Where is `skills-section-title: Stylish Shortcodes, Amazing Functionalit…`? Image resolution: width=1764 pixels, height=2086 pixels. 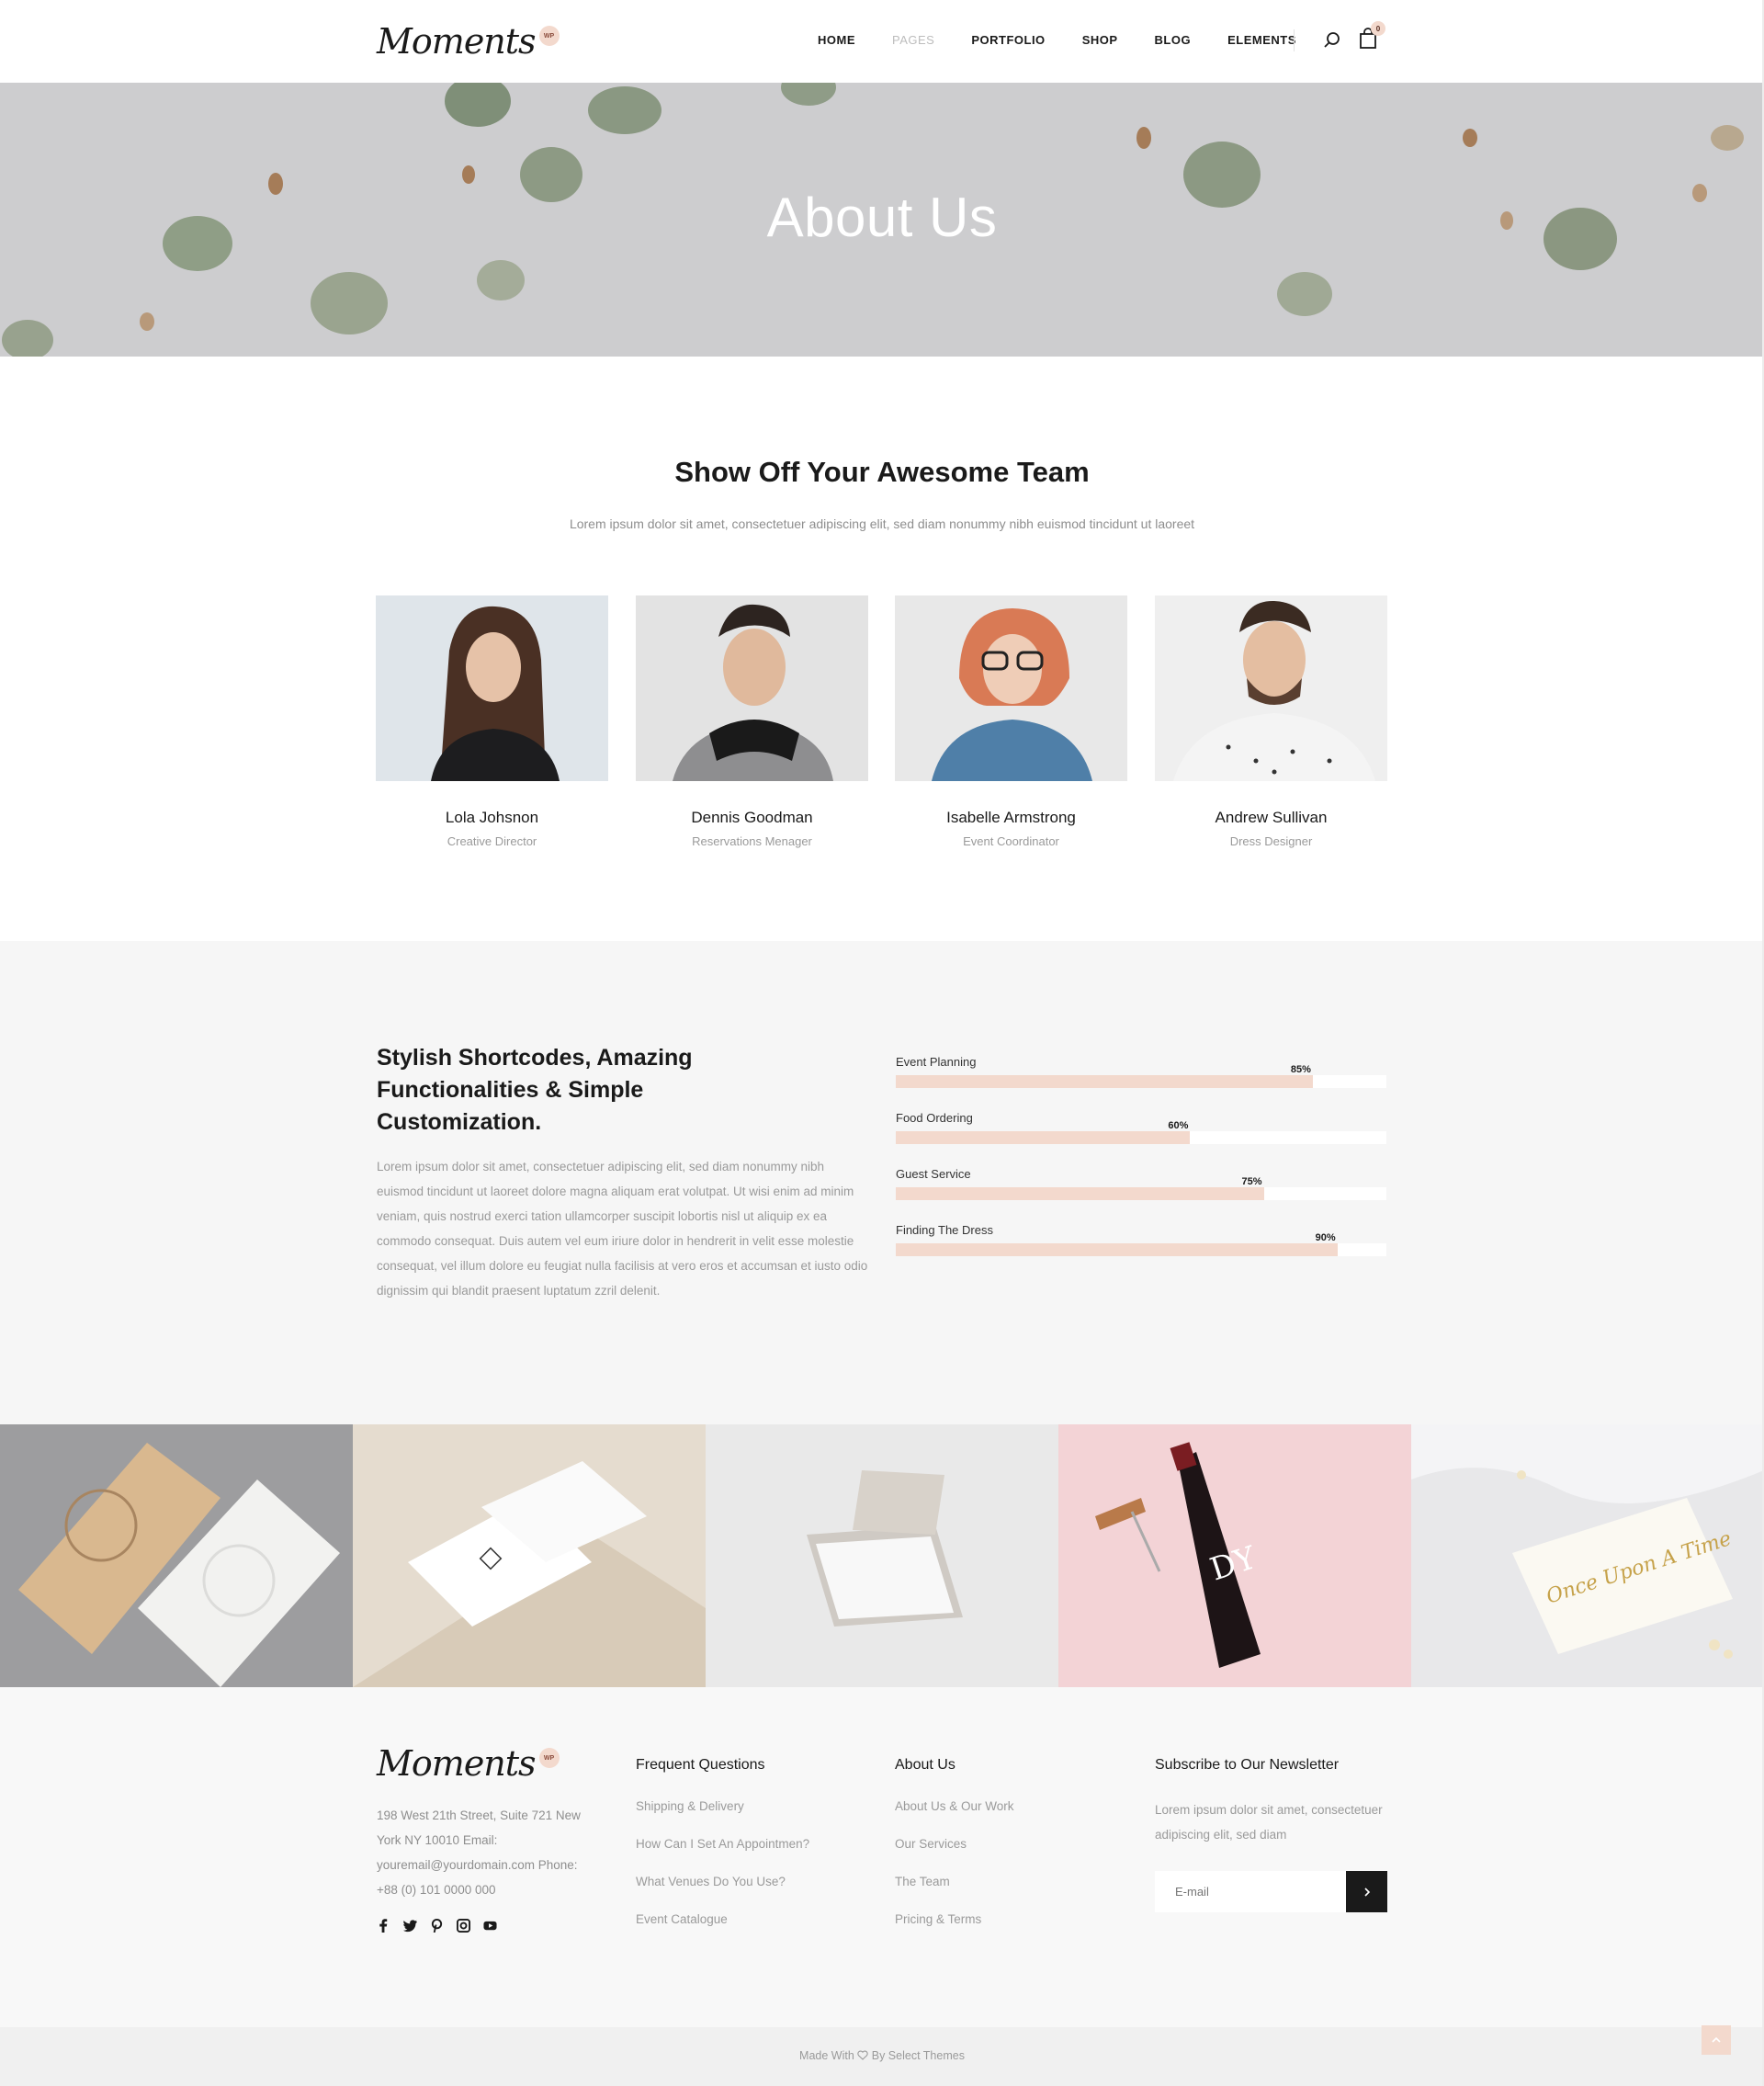 skills-section-title: Stylish Shortcodes, Amazing Functionalit… is located at coordinates (535, 1090).